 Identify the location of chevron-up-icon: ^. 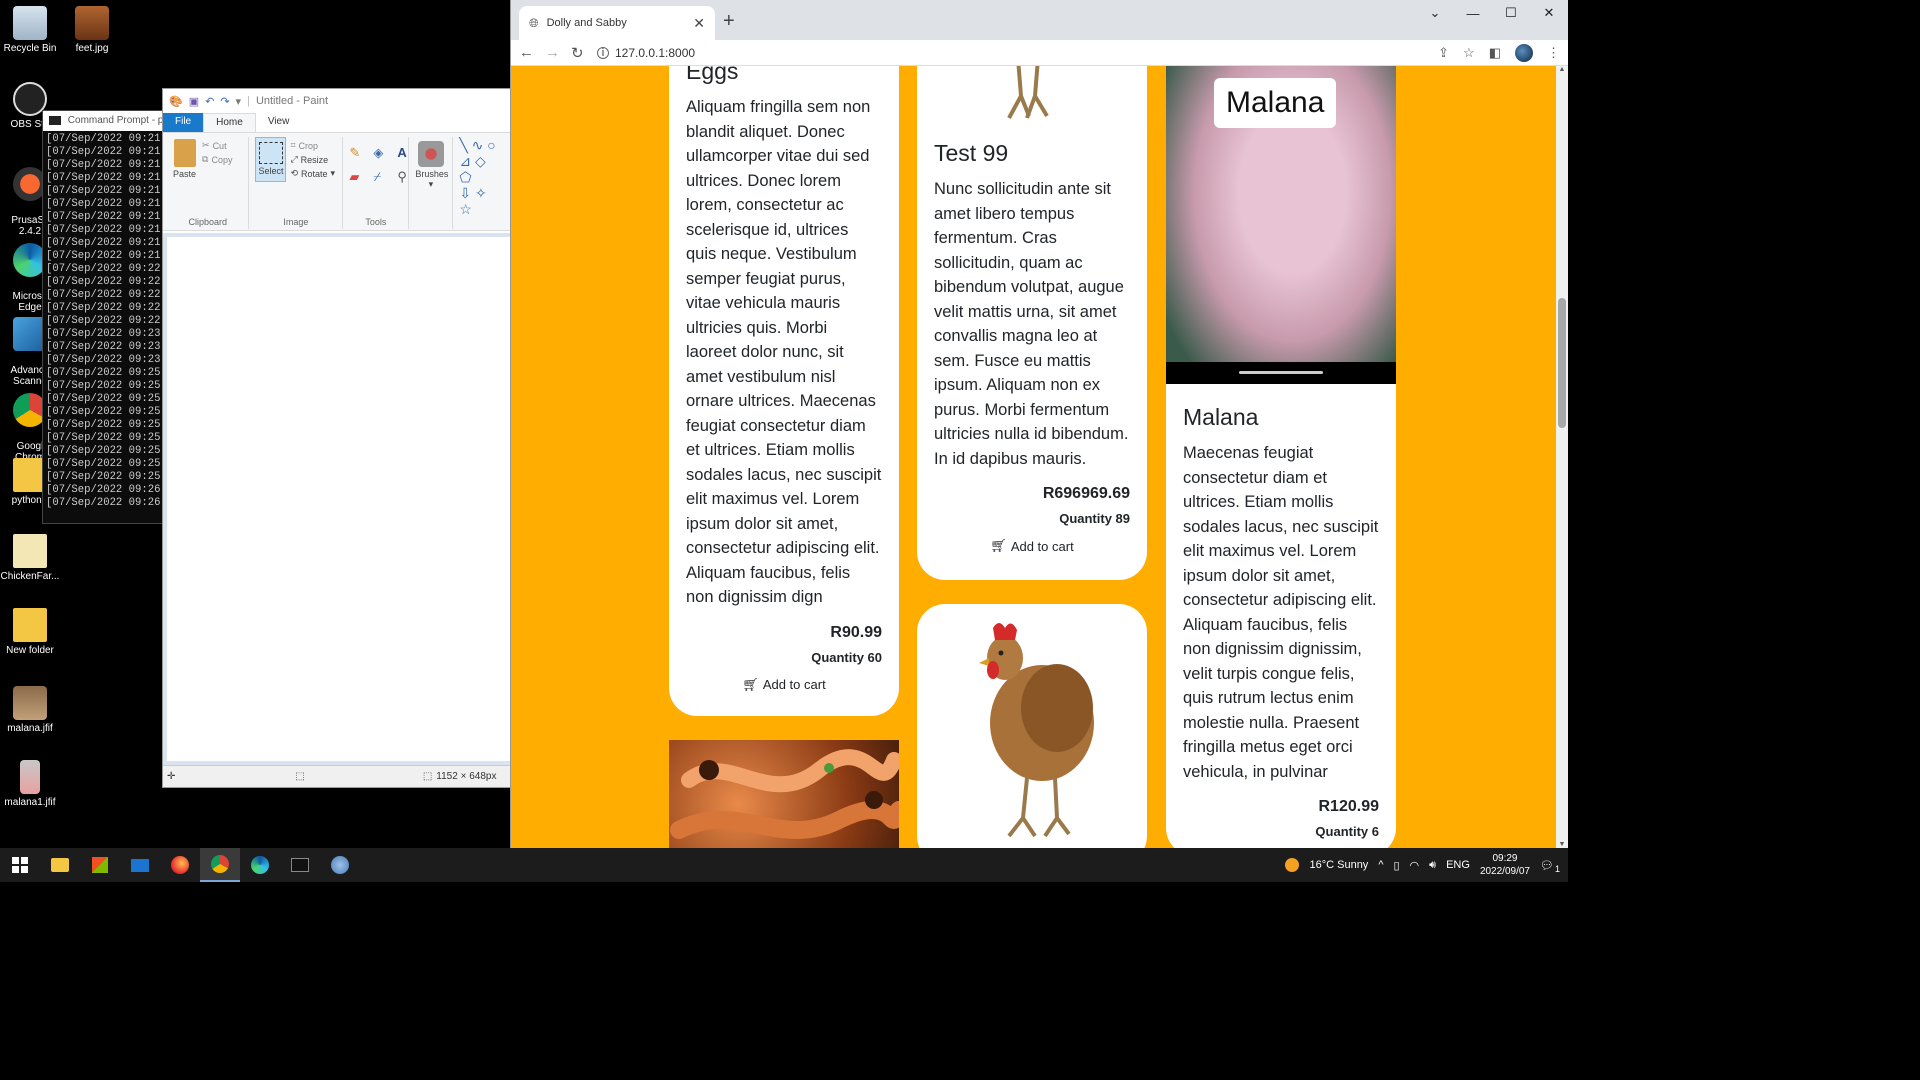
(1380, 865).